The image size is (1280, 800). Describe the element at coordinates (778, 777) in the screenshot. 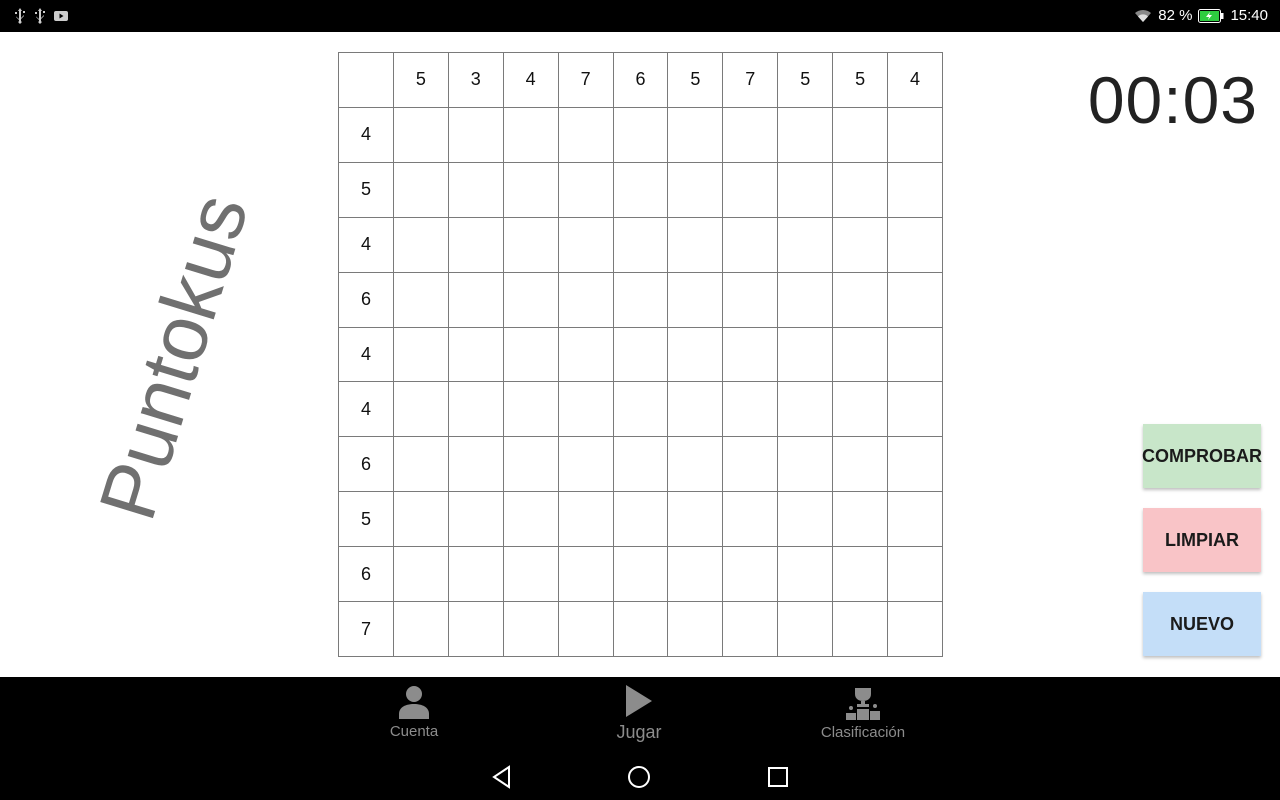

I see `recents-icon` at that location.